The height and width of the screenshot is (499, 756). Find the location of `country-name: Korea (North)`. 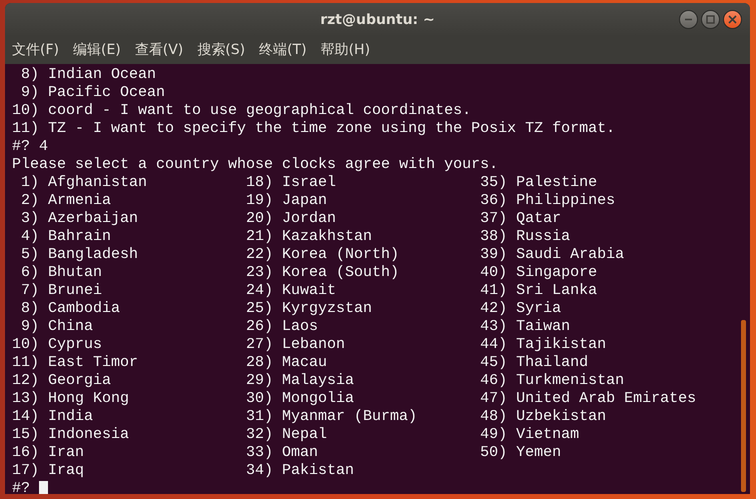

country-name: Korea (North) is located at coordinates (341, 255).